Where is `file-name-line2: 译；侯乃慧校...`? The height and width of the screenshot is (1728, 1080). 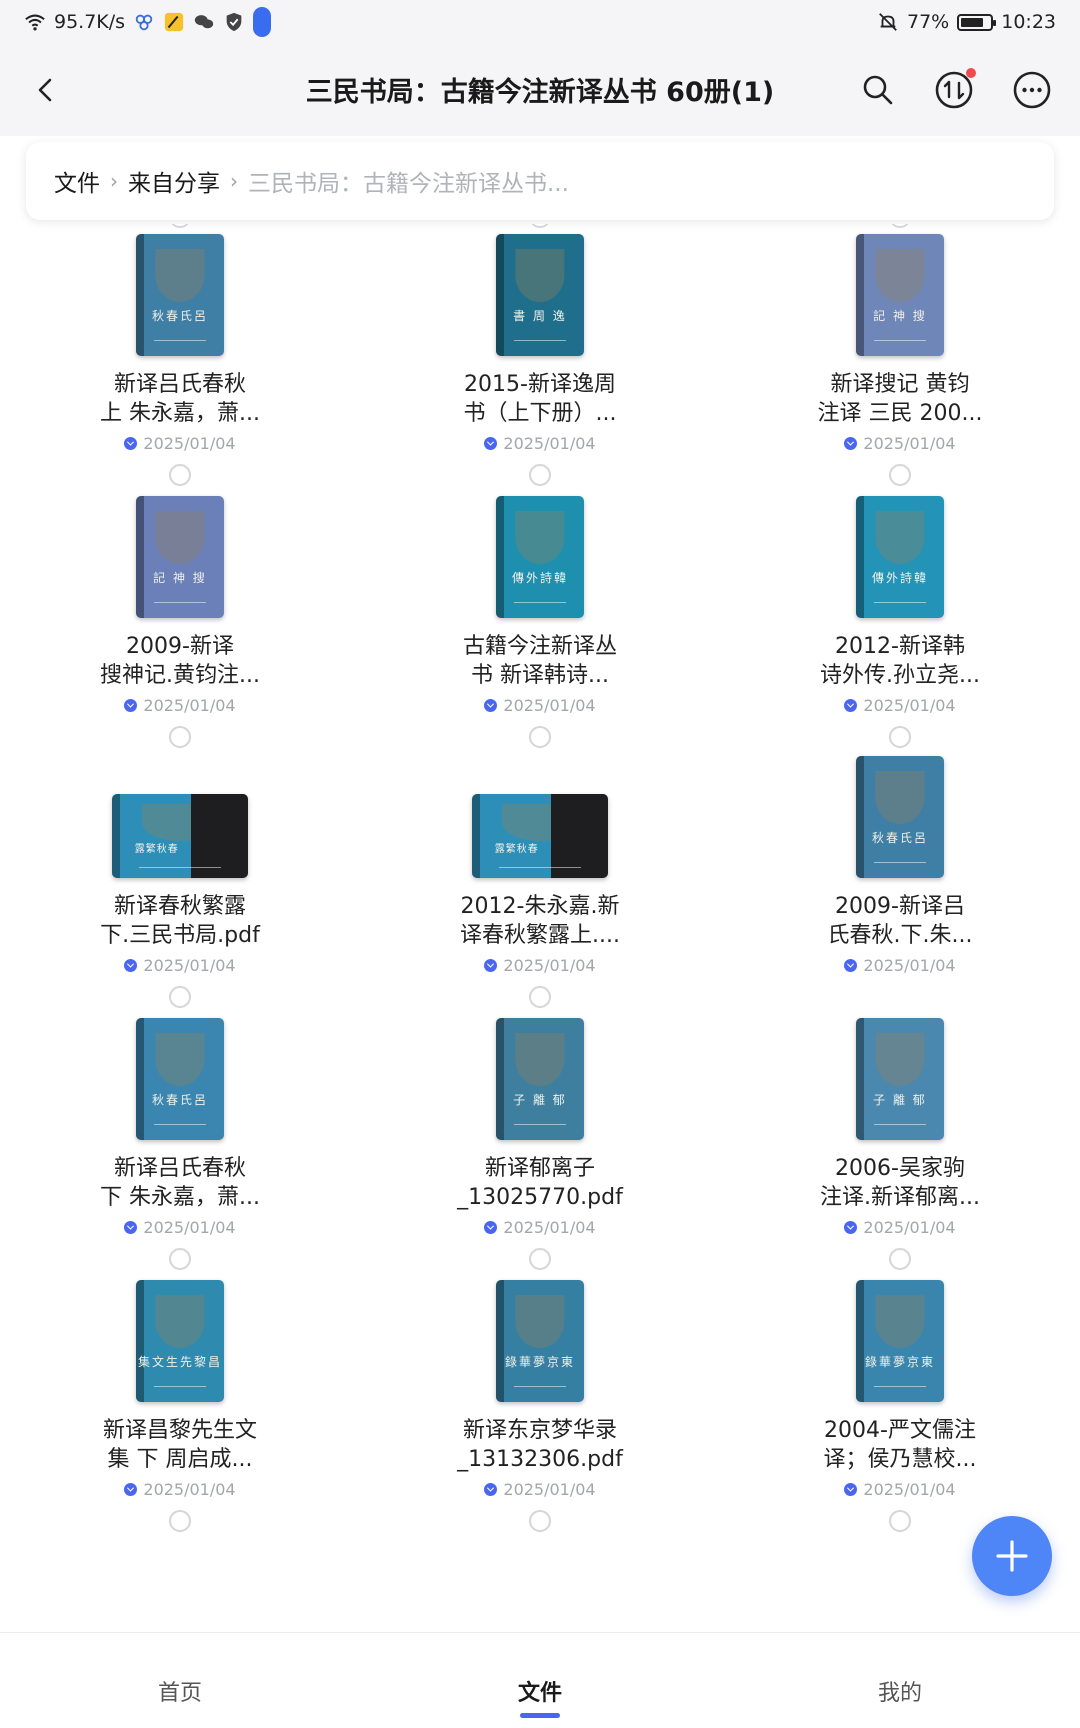 file-name-line2: 译；侯乃慧校... is located at coordinates (900, 1459).